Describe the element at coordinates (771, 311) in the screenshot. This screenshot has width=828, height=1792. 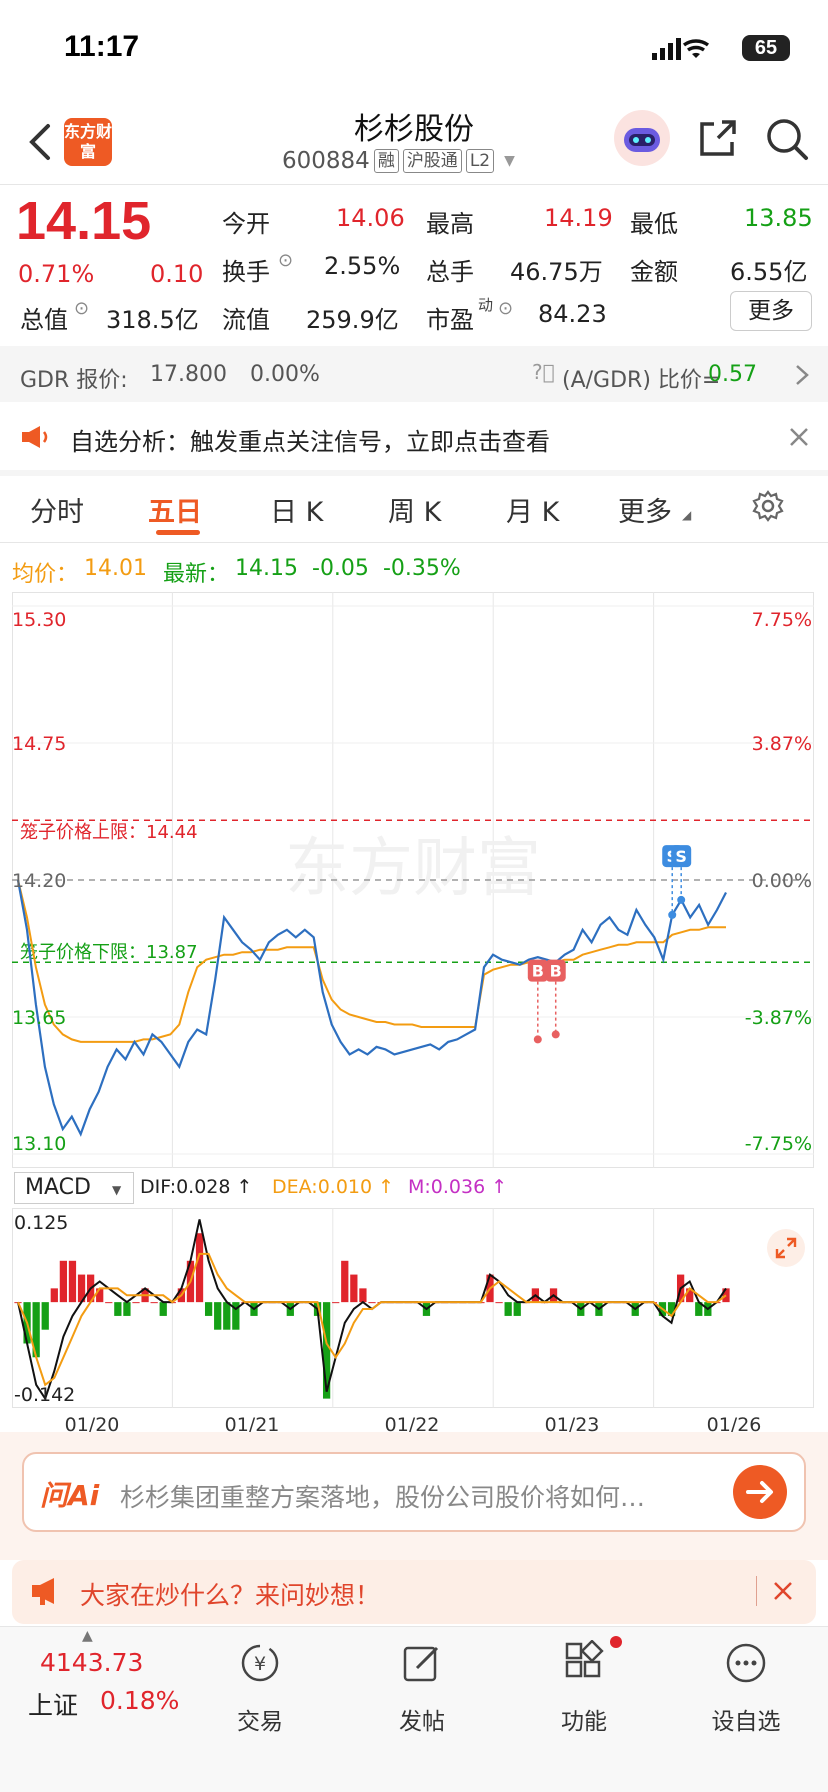
I see `more-button: 更多` at that location.